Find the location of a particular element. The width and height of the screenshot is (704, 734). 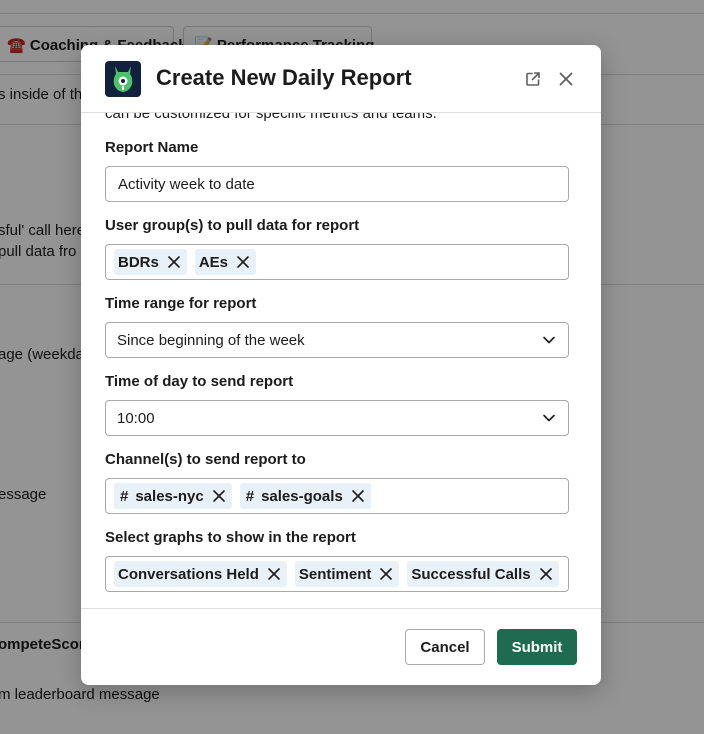

chip-label: BDRs is located at coordinates (138, 262).